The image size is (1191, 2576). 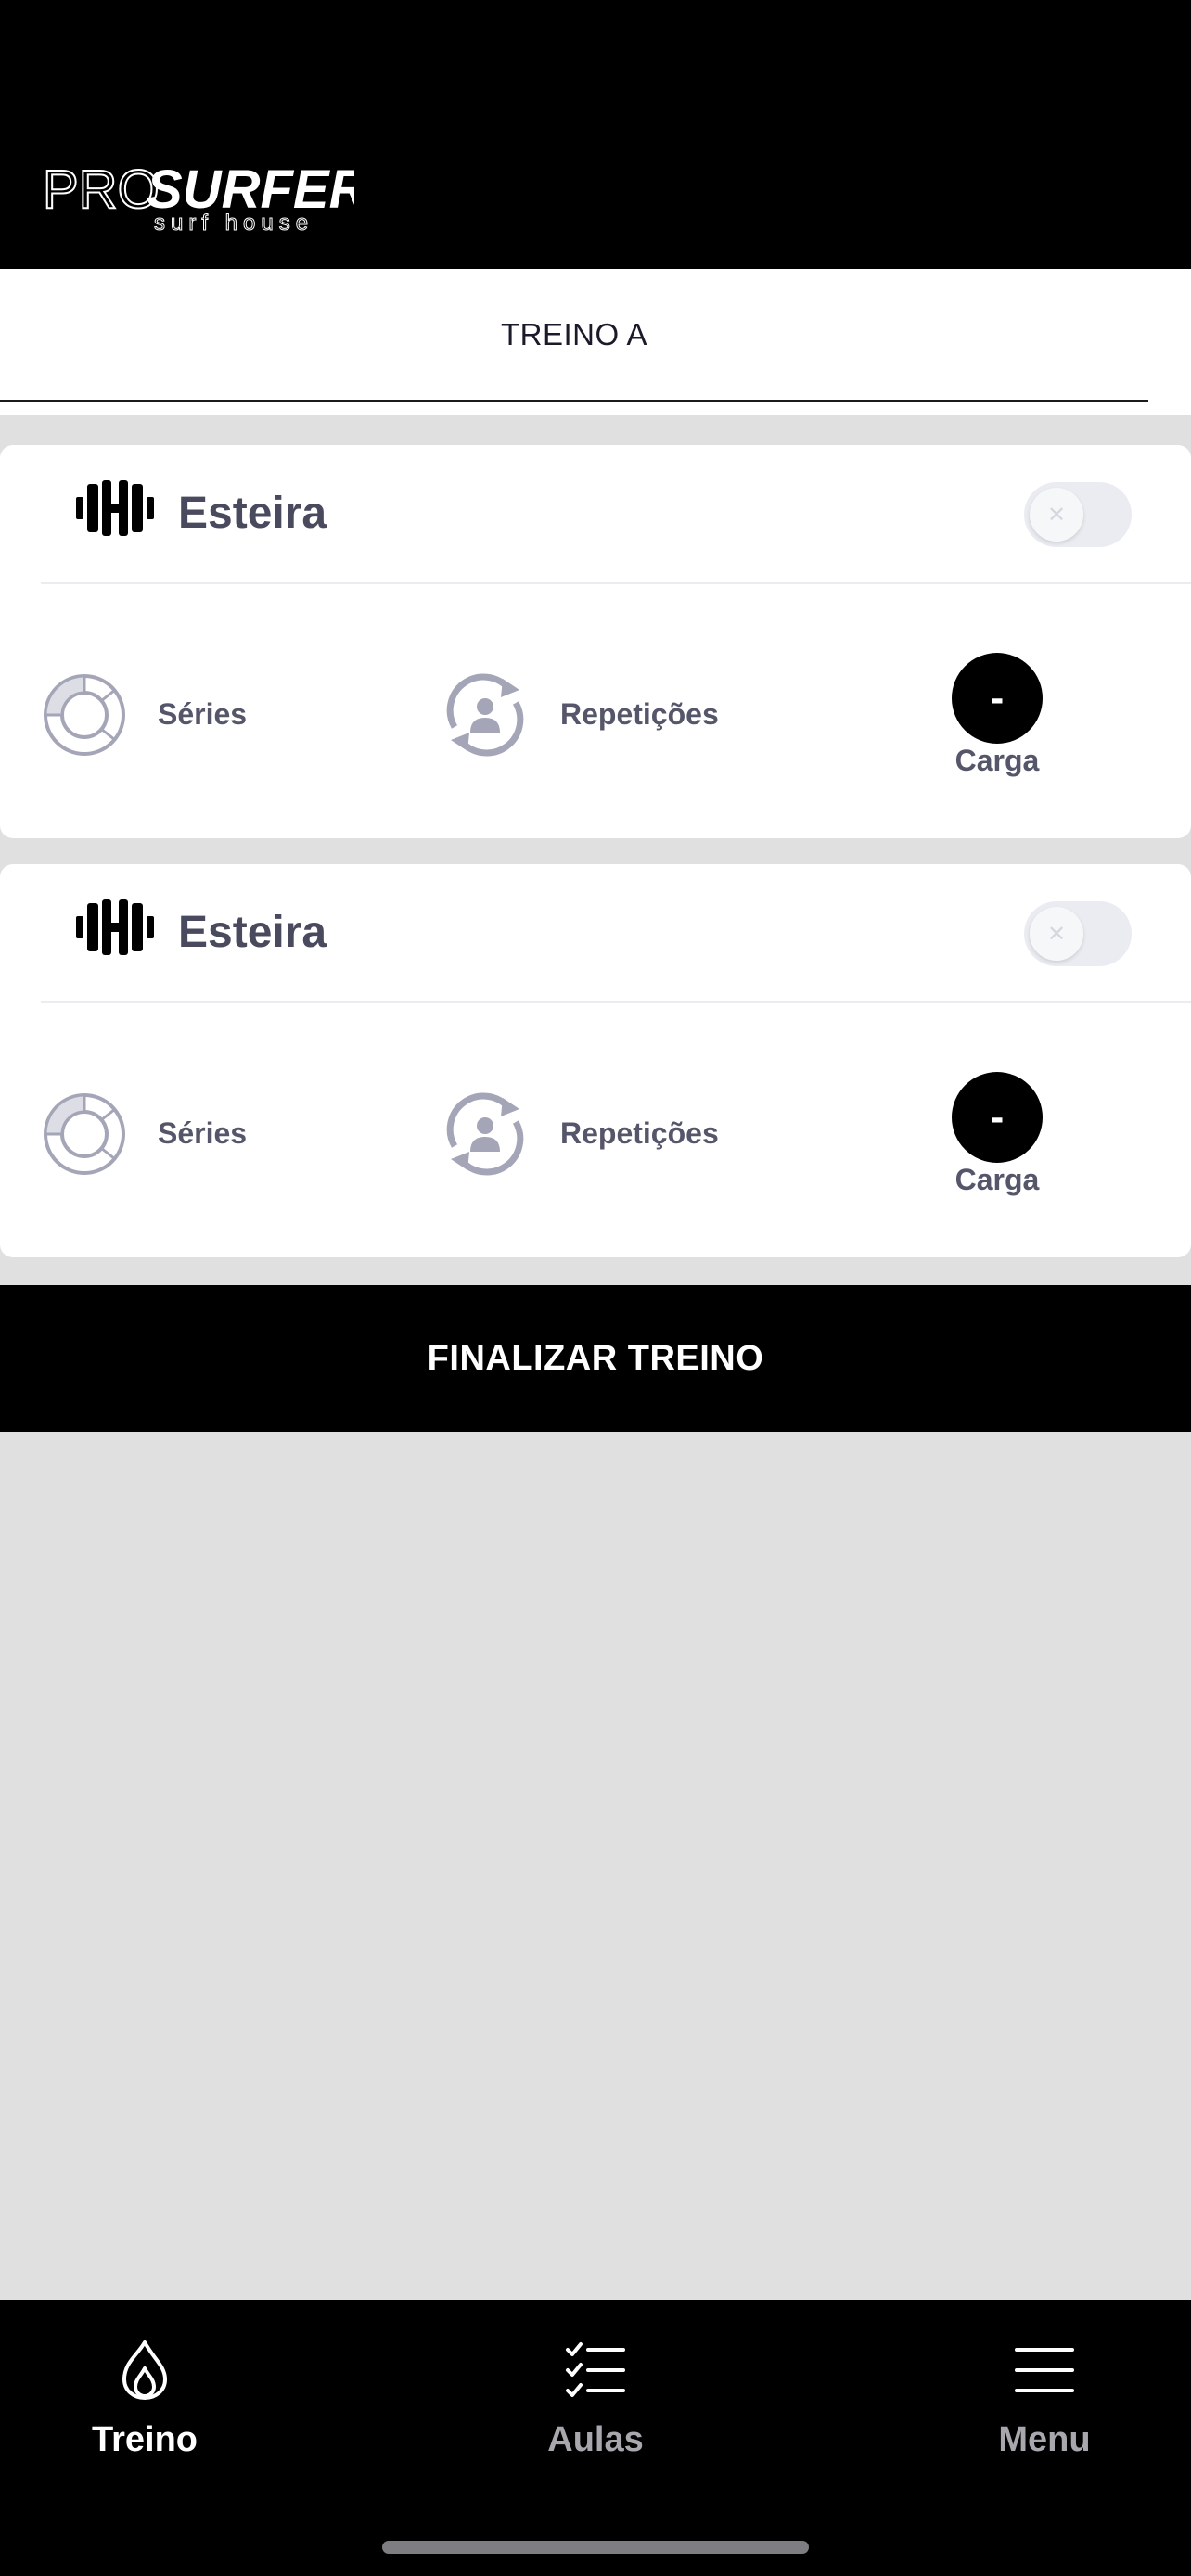 What do you see at coordinates (145, 2370) in the screenshot?
I see `flame-icon` at bounding box center [145, 2370].